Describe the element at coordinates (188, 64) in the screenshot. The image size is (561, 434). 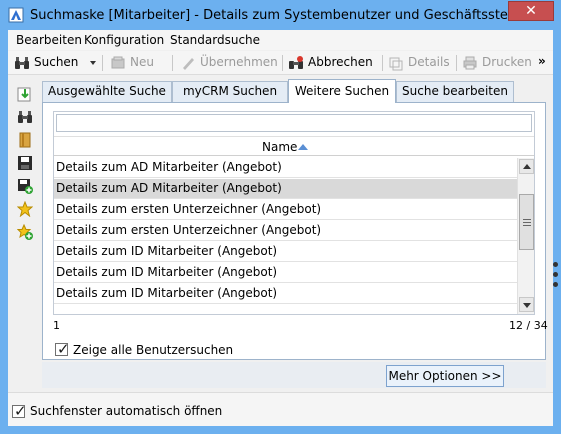
I see `pen-icon` at that location.